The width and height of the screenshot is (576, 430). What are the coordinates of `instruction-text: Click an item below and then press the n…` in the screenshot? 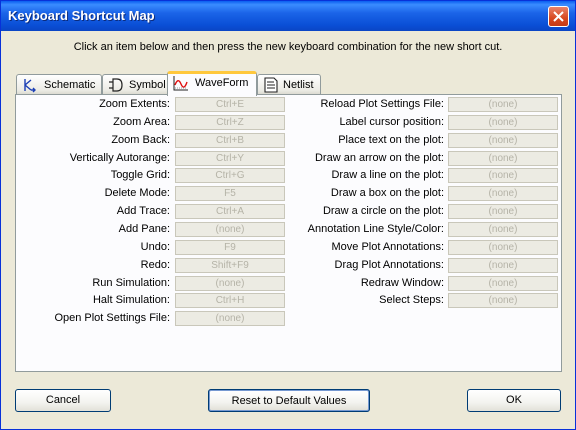 It's located at (288, 47).